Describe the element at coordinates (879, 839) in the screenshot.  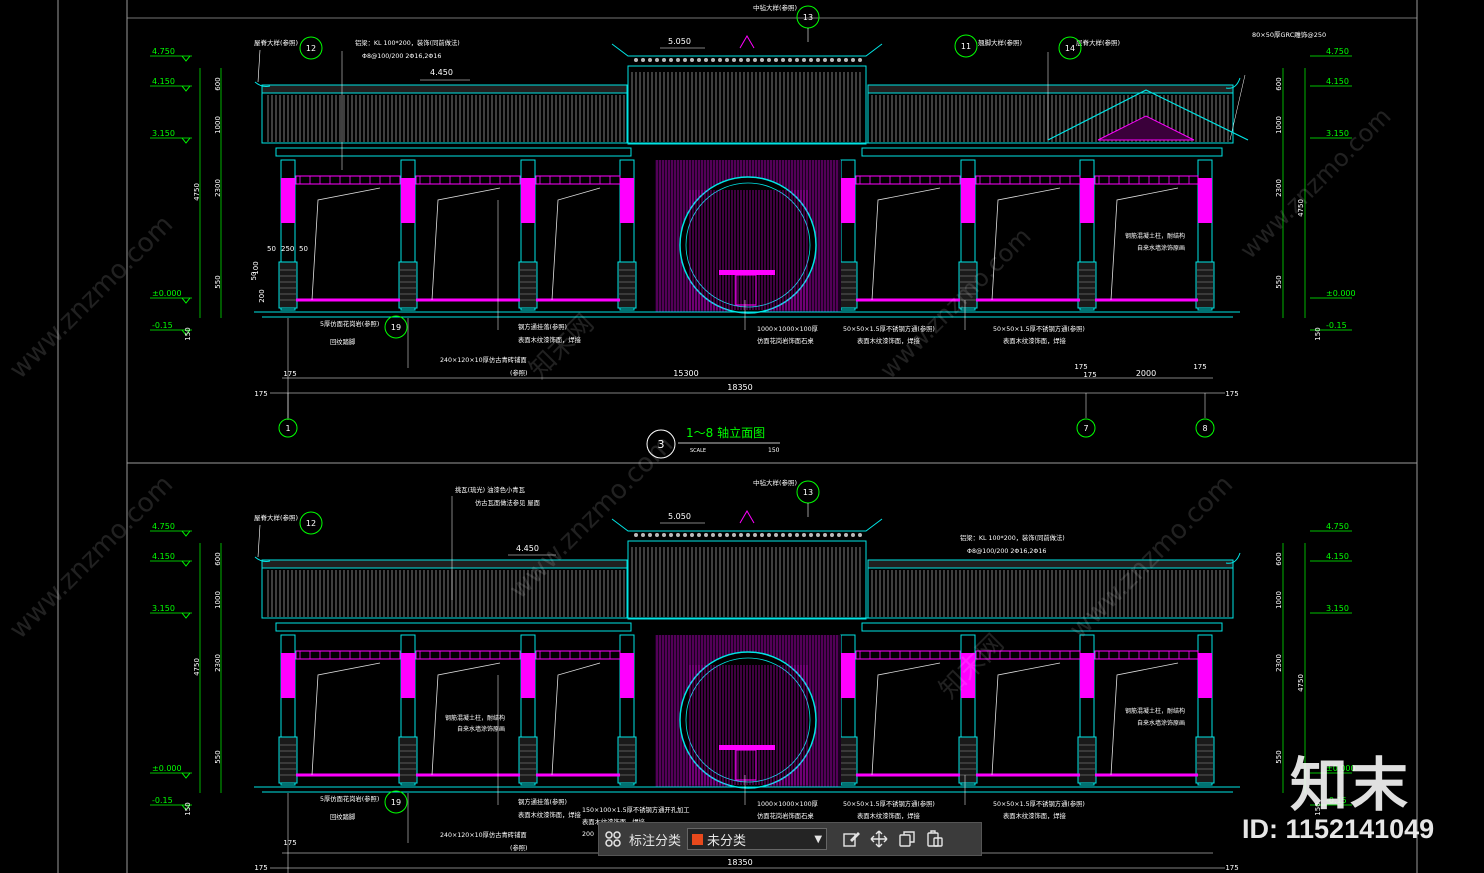
I see `move-icon` at that location.